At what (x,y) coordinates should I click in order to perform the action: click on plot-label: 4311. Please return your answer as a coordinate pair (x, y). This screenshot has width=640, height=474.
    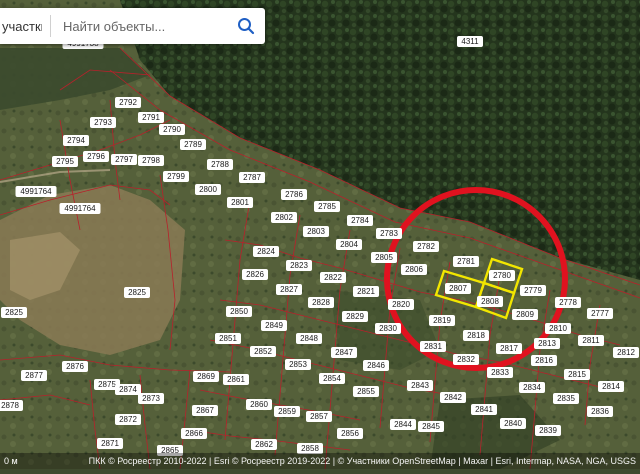
    Looking at the image, I should click on (470, 41).